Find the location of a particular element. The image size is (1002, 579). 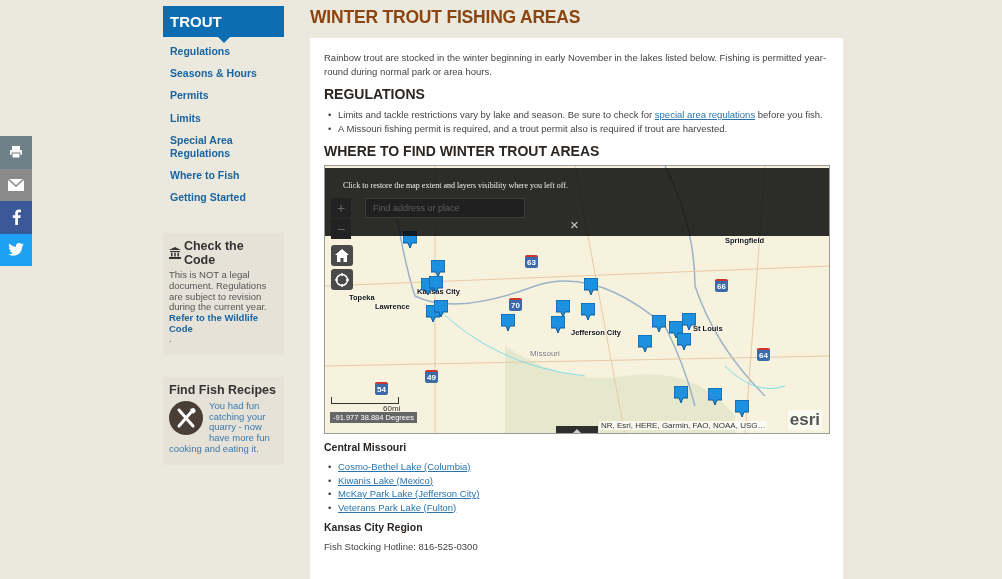

panel-title: Check the Code is located at coordinates (214, 253).